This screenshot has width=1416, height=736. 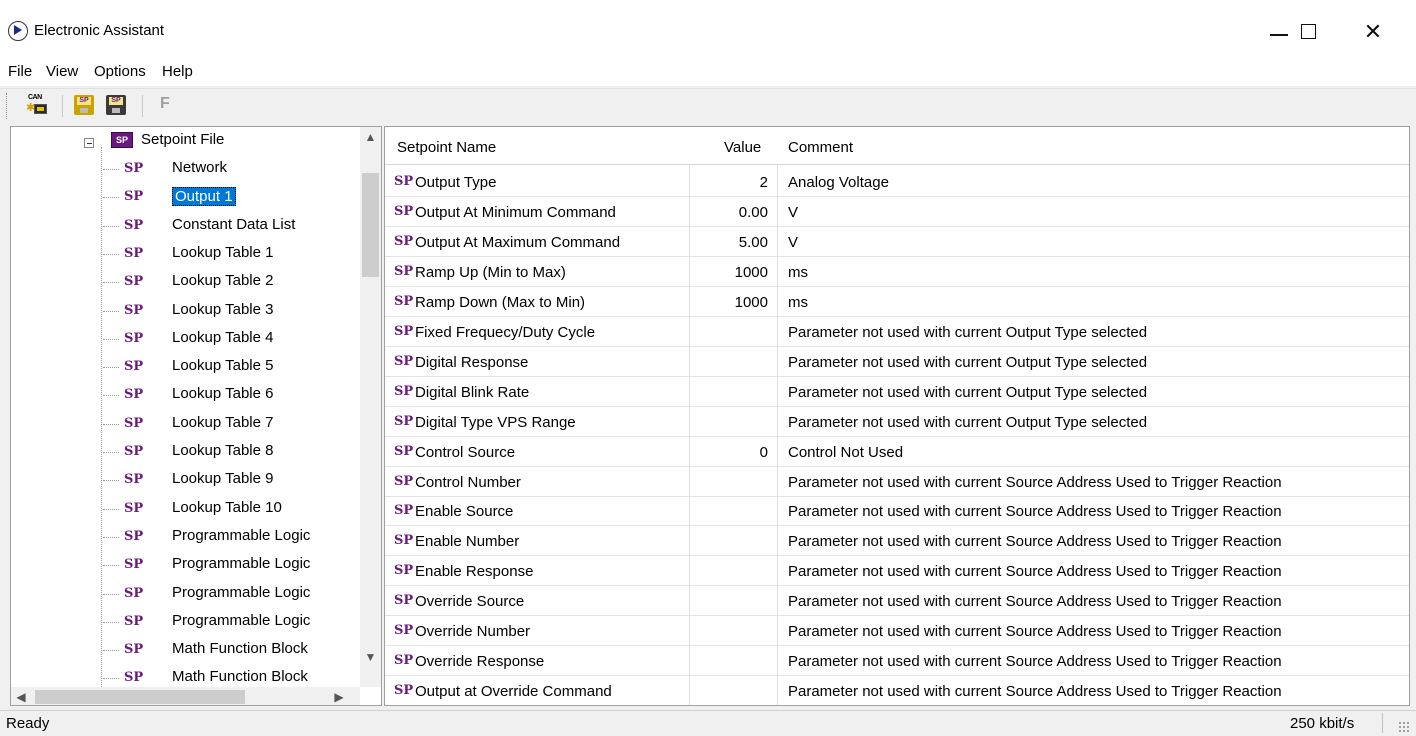 What do you see at coordinates (7, 106) in the screenshot?
I see `toolbar-grip` at bounding box center [7, 106].